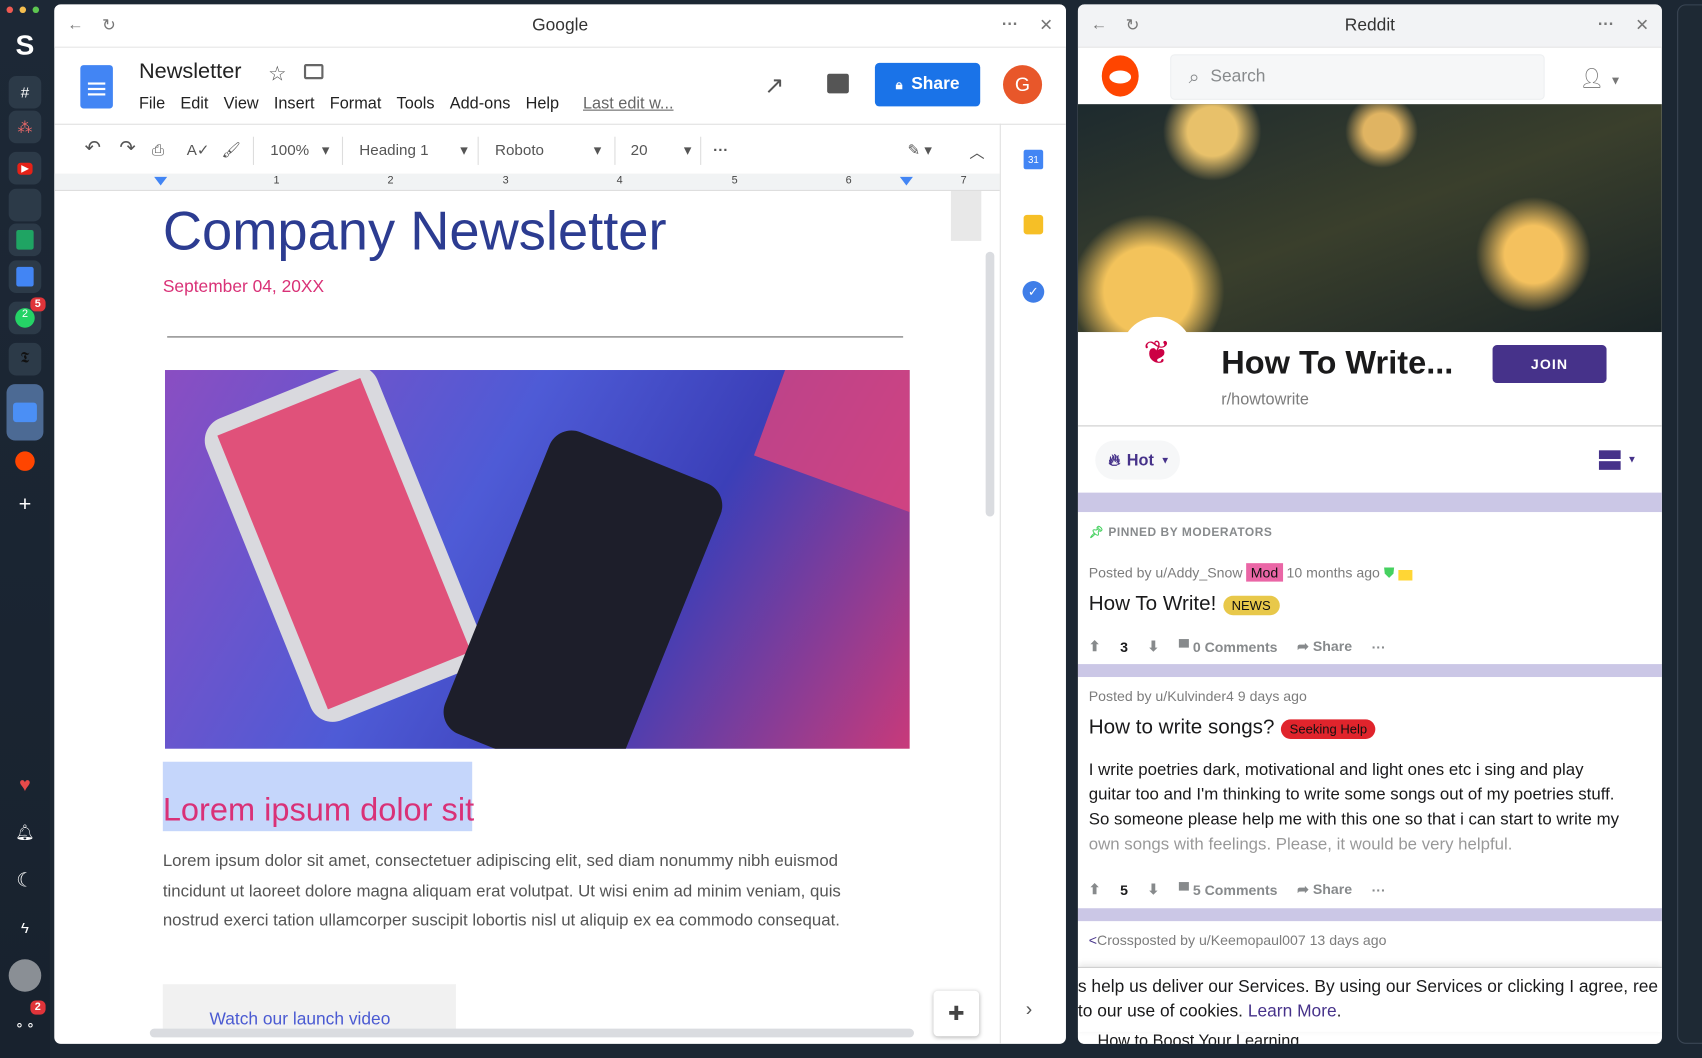 The image size is (1702, 1058). I want to click on youtube-icon: ▶, so click(25, 168).